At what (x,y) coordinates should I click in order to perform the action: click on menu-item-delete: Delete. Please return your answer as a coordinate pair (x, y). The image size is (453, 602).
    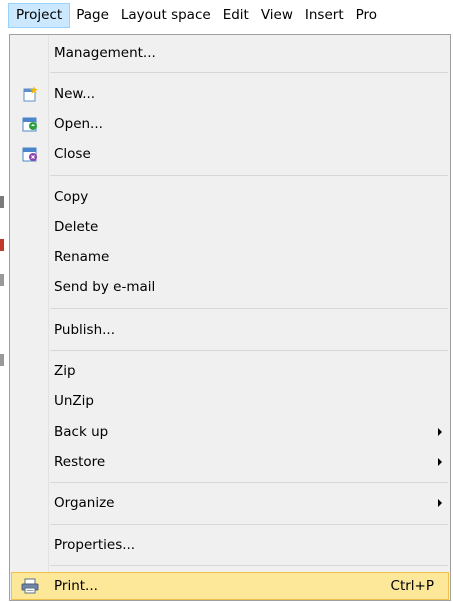
    Looking at the image, I should click on (230, 227).